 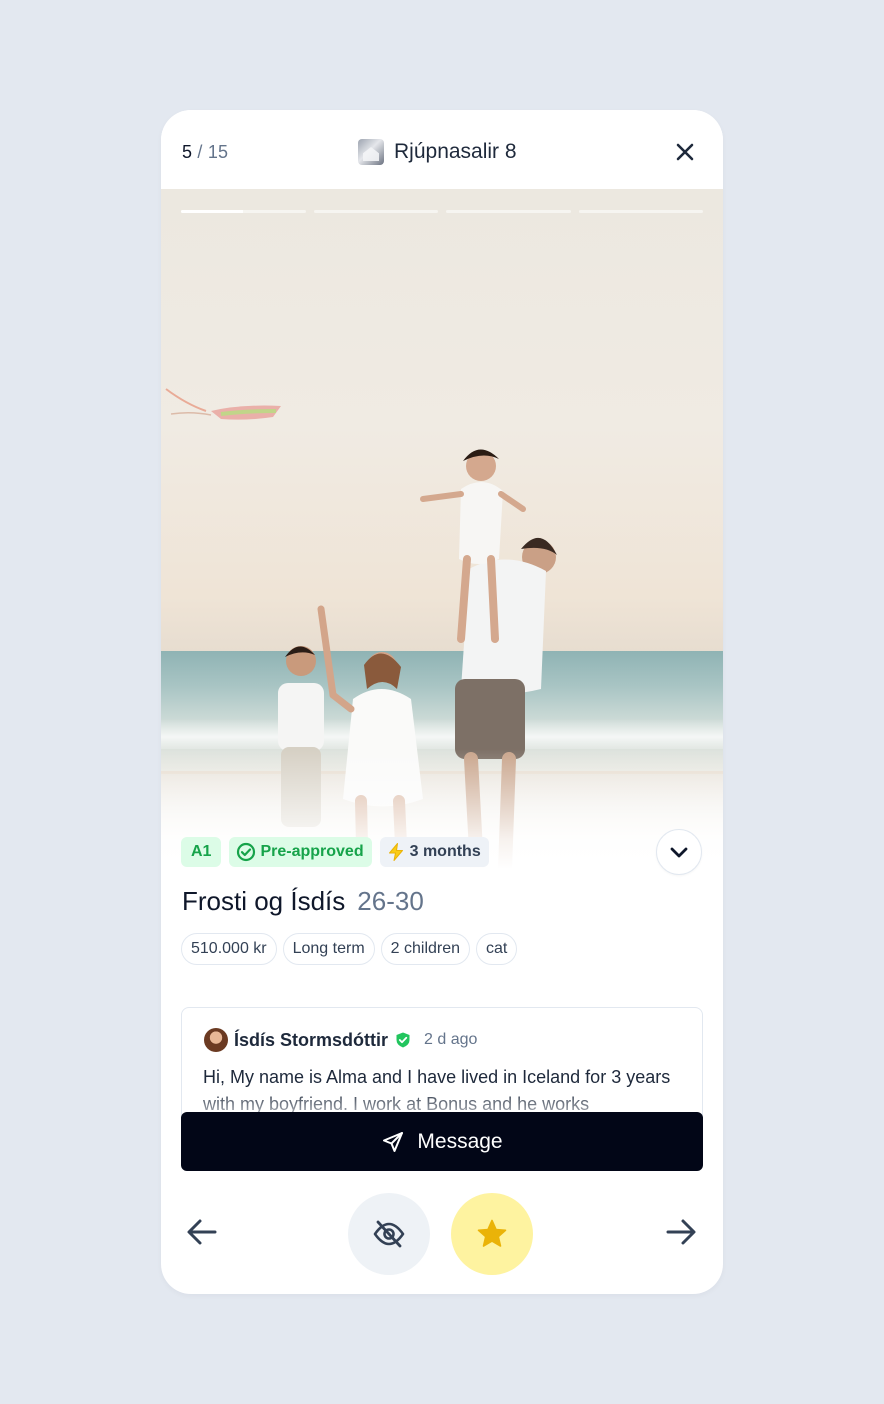 I want to click on property-header: Rjúpnasalir 8, so click(x=437, y=152).